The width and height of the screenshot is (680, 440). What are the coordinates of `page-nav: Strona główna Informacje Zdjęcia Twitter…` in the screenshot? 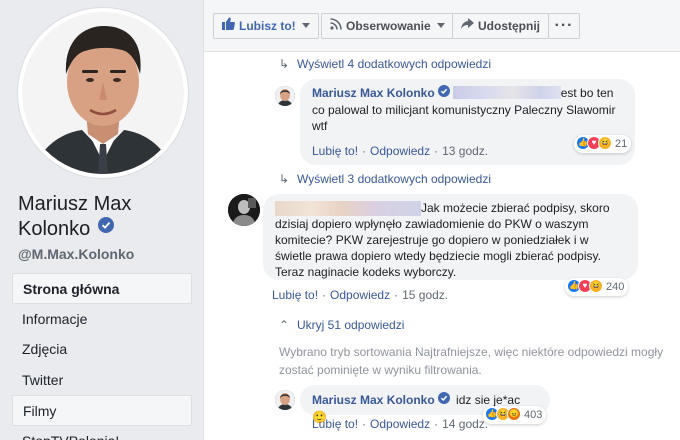 It's located at (102, 356).